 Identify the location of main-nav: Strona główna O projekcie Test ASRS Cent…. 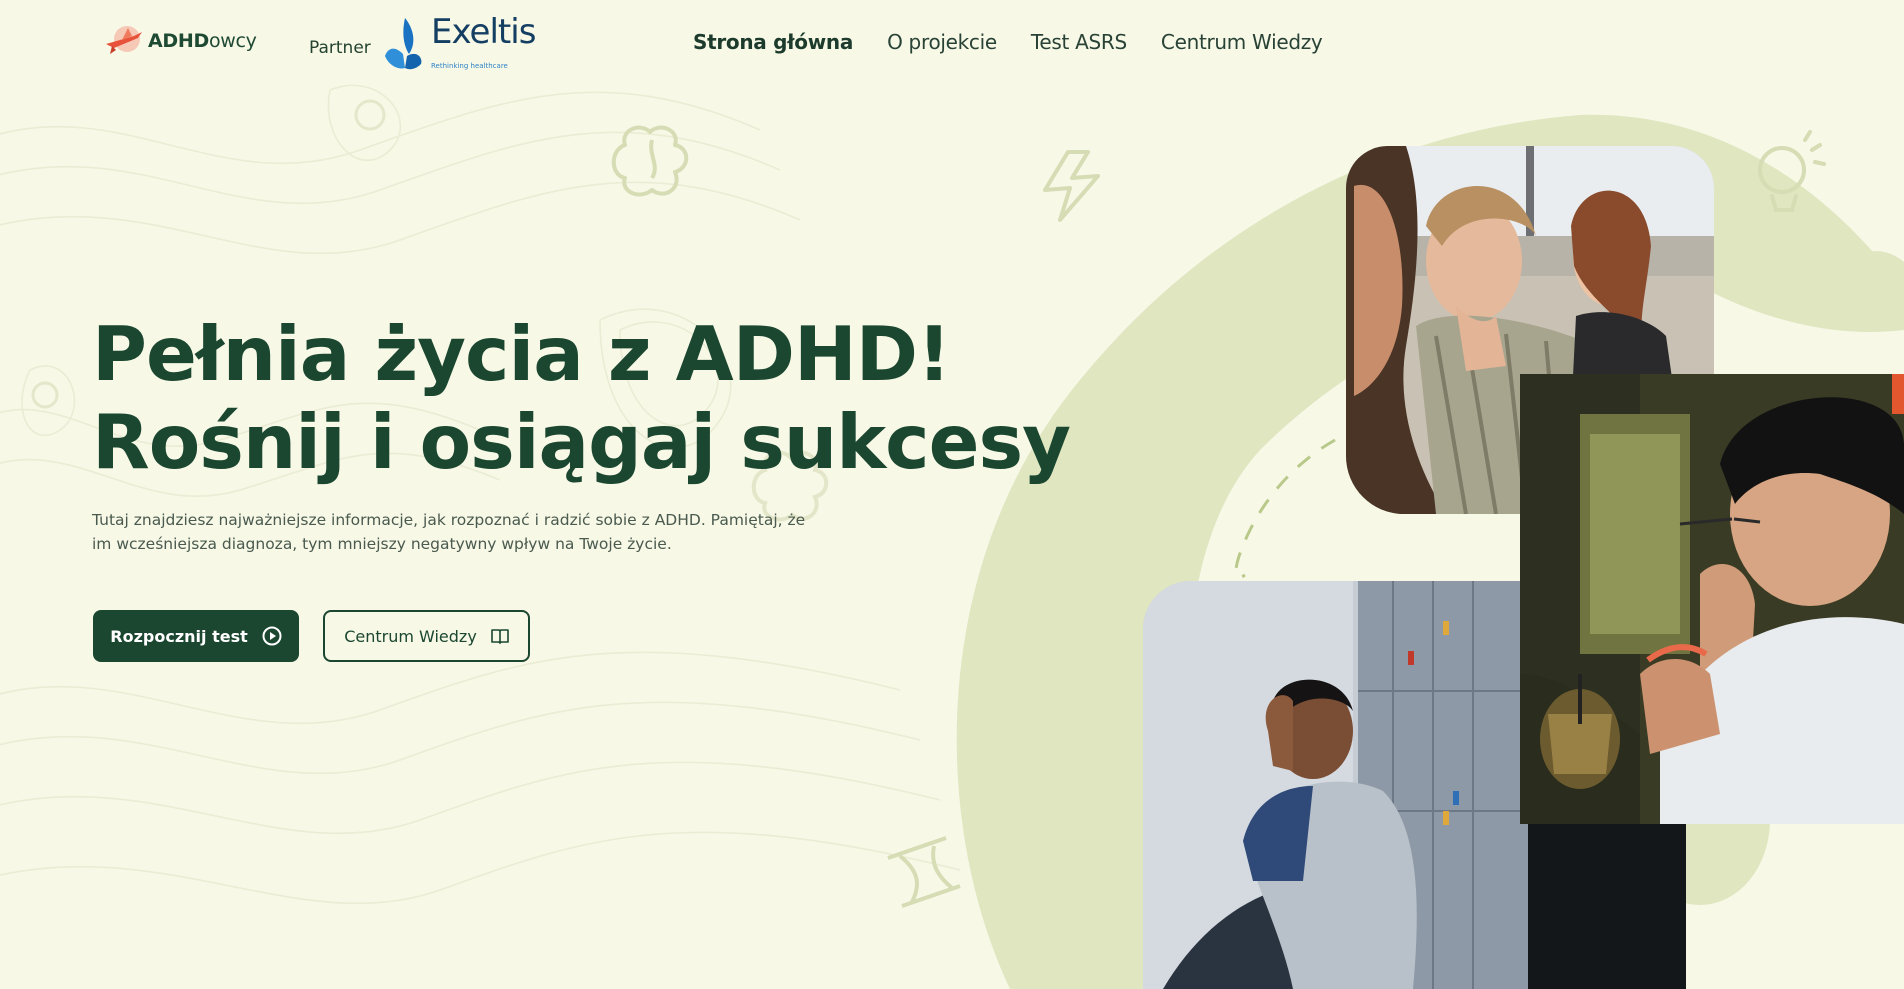
(1008, 42).